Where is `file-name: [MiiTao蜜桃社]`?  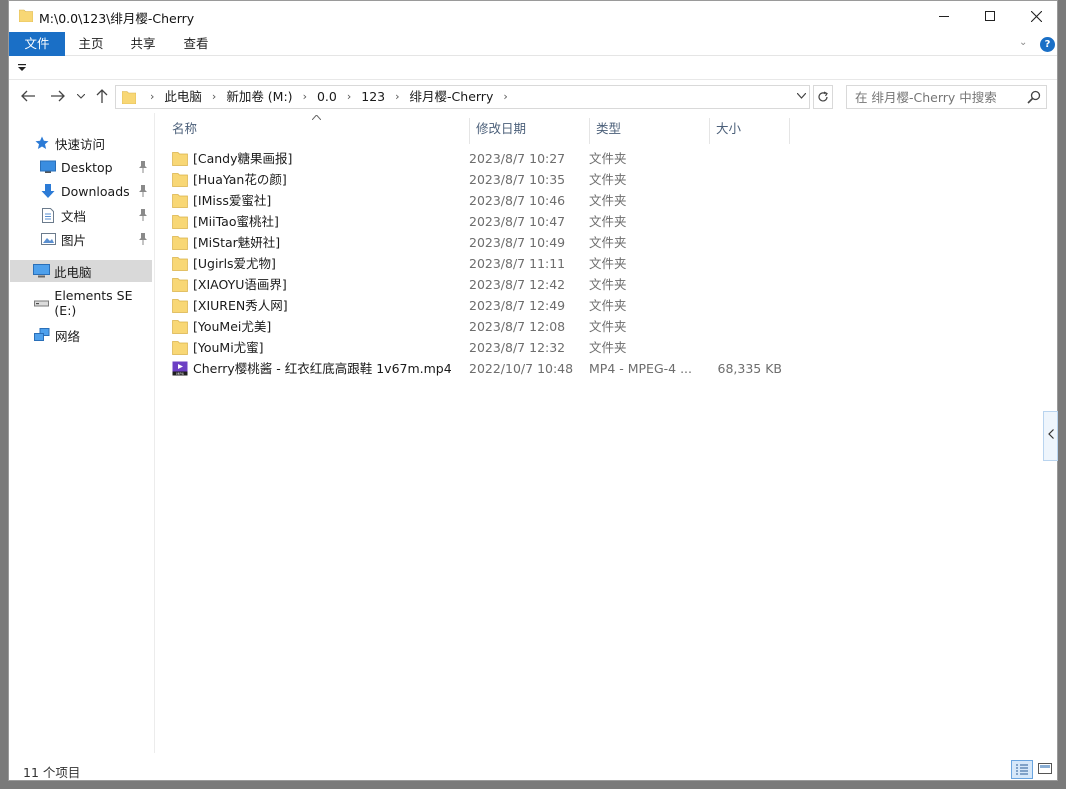 file-name: [MiiTao蜜桃社] is located at coordinates (236, 221).